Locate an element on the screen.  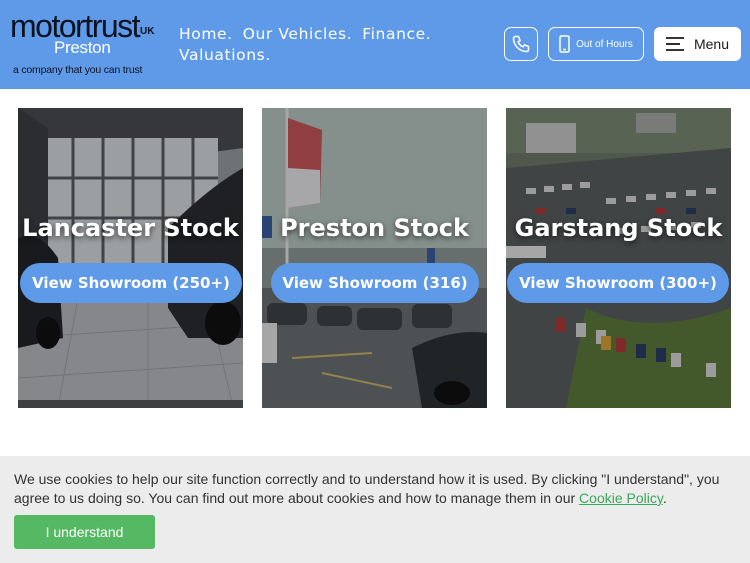
logo-location: Preston is located at coordinates (82, 47).